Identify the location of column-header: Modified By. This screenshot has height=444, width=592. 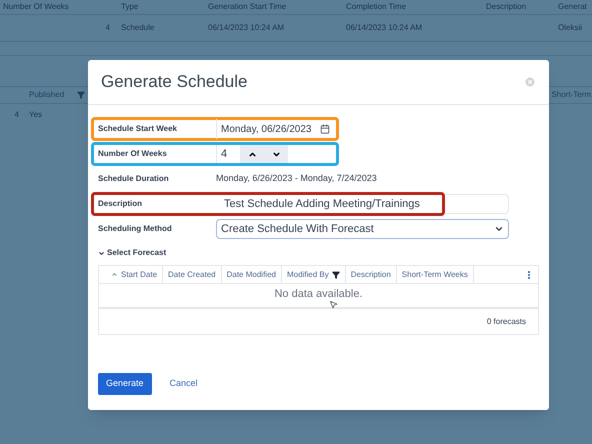
(314, 274).